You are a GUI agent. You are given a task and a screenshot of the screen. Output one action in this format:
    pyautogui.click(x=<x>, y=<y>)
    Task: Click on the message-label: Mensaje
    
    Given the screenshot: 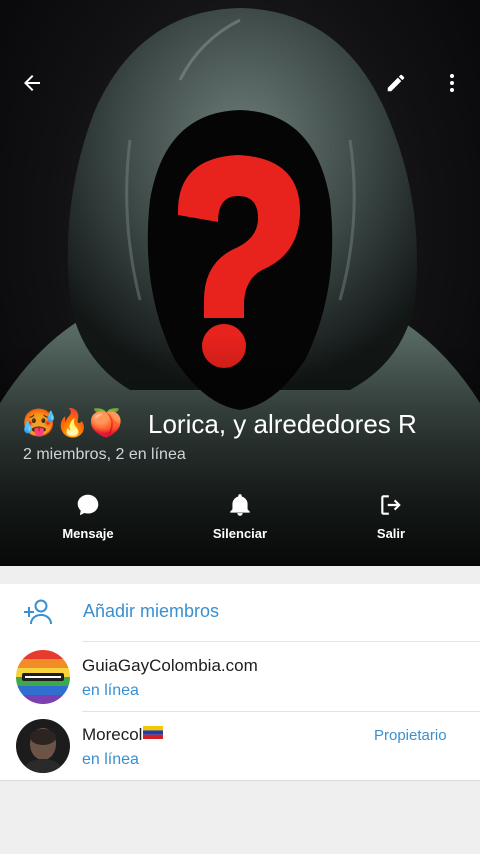 What is the action you would take?
    pyautogui.click(x=88, y=533)
    